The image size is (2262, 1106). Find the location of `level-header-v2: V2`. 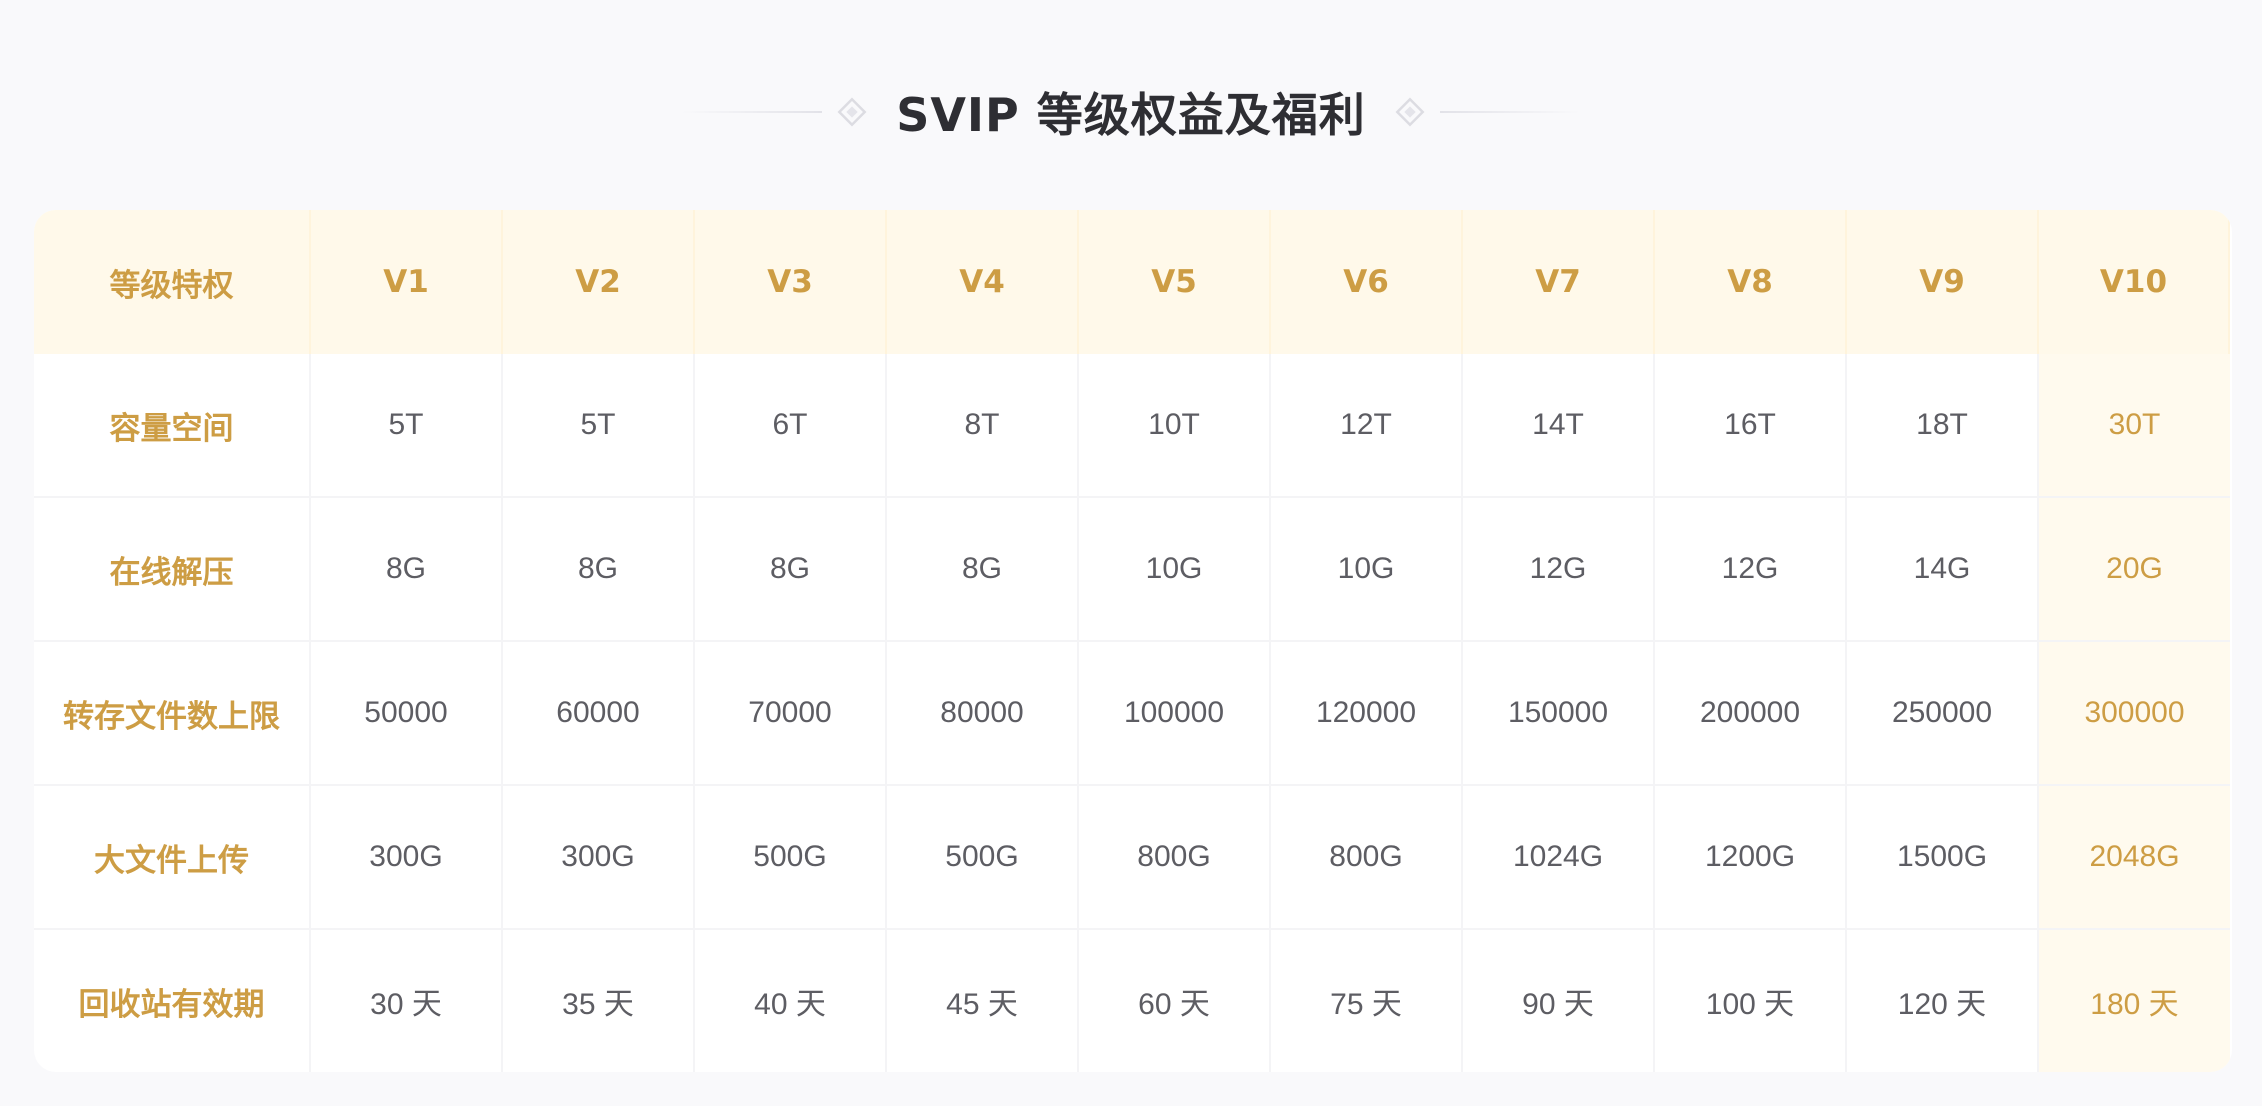

level-header-v2: V2 is located at coordinates (599, 282).